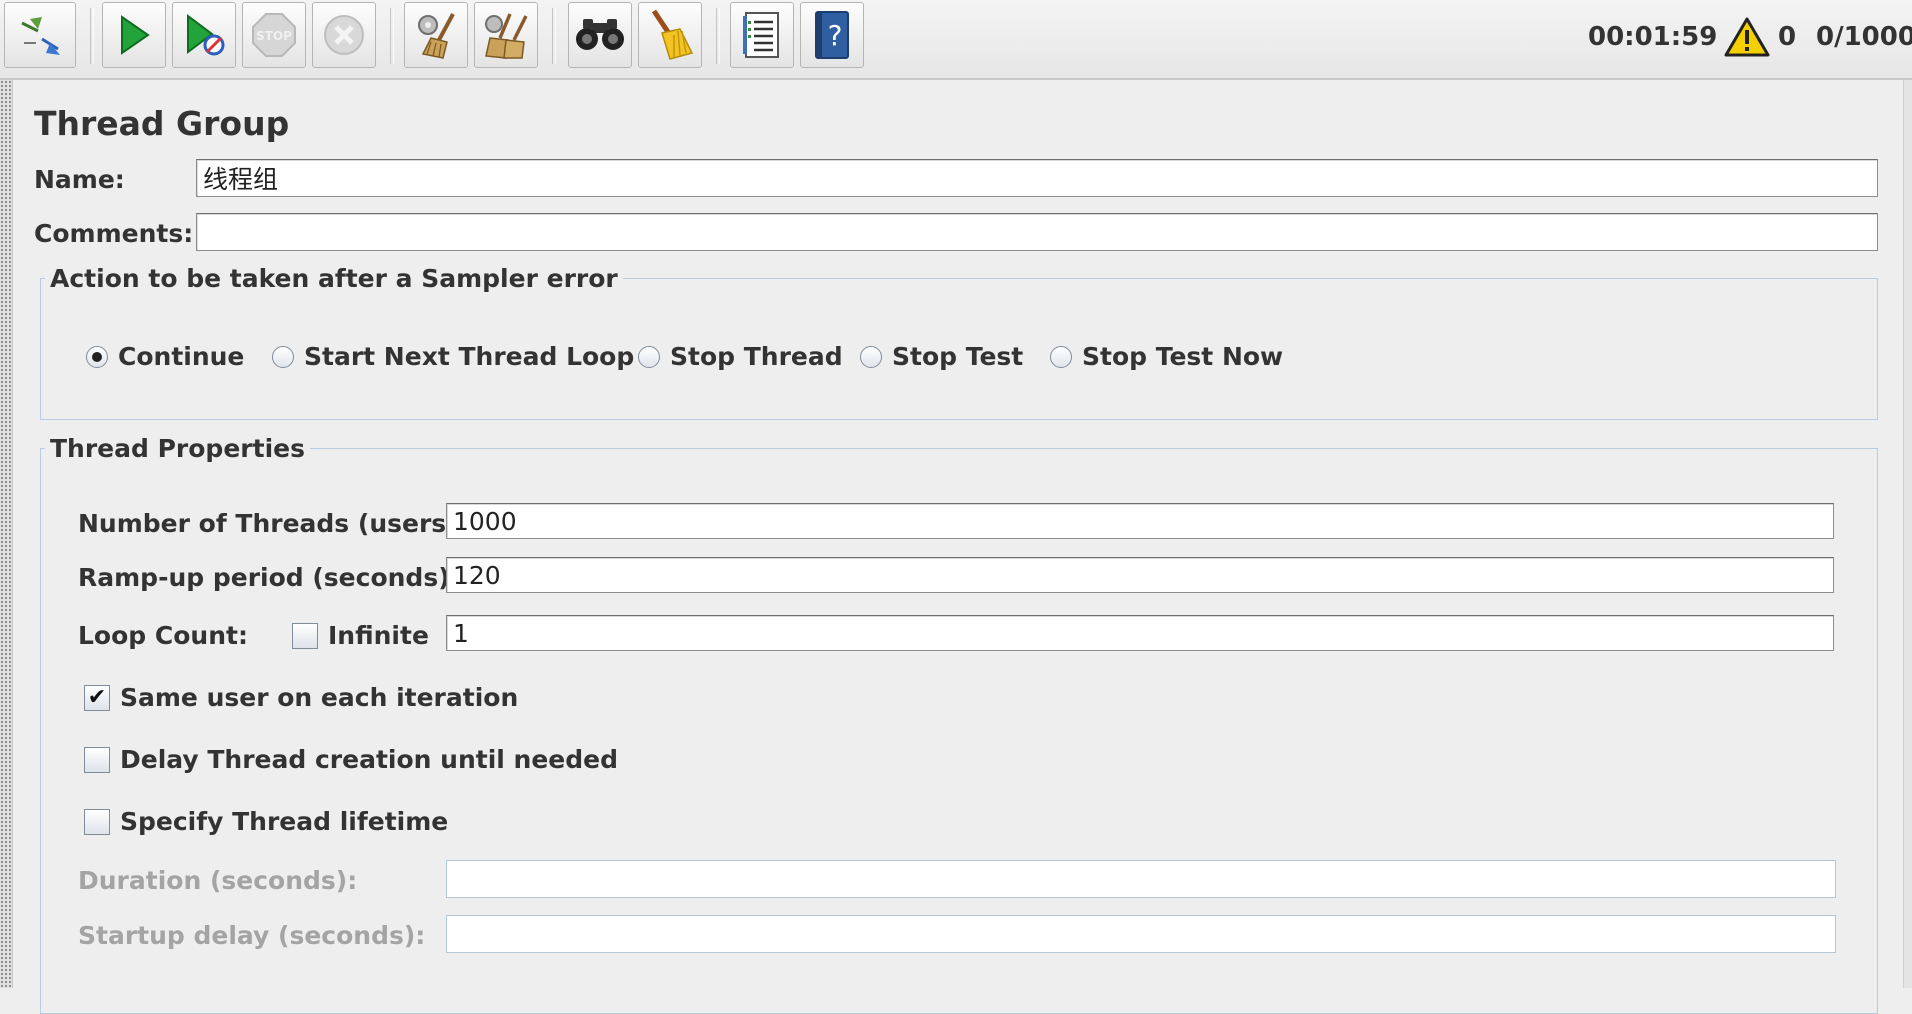  I want to click on right-edge, so click(1907, 534).